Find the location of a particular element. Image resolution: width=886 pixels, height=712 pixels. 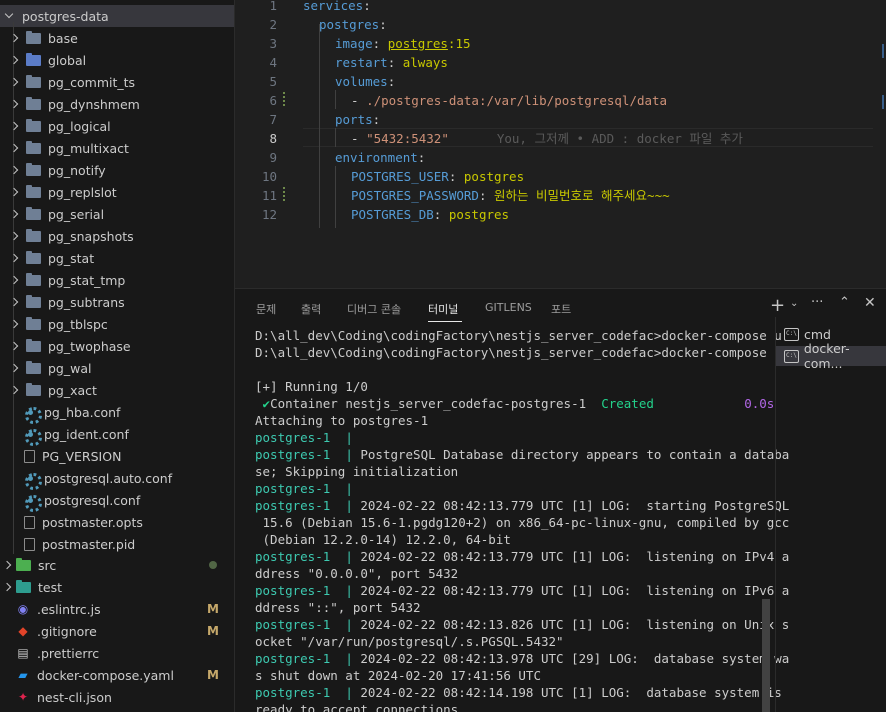

tree-item: pg_replslot is located at coordinates (117, 192).